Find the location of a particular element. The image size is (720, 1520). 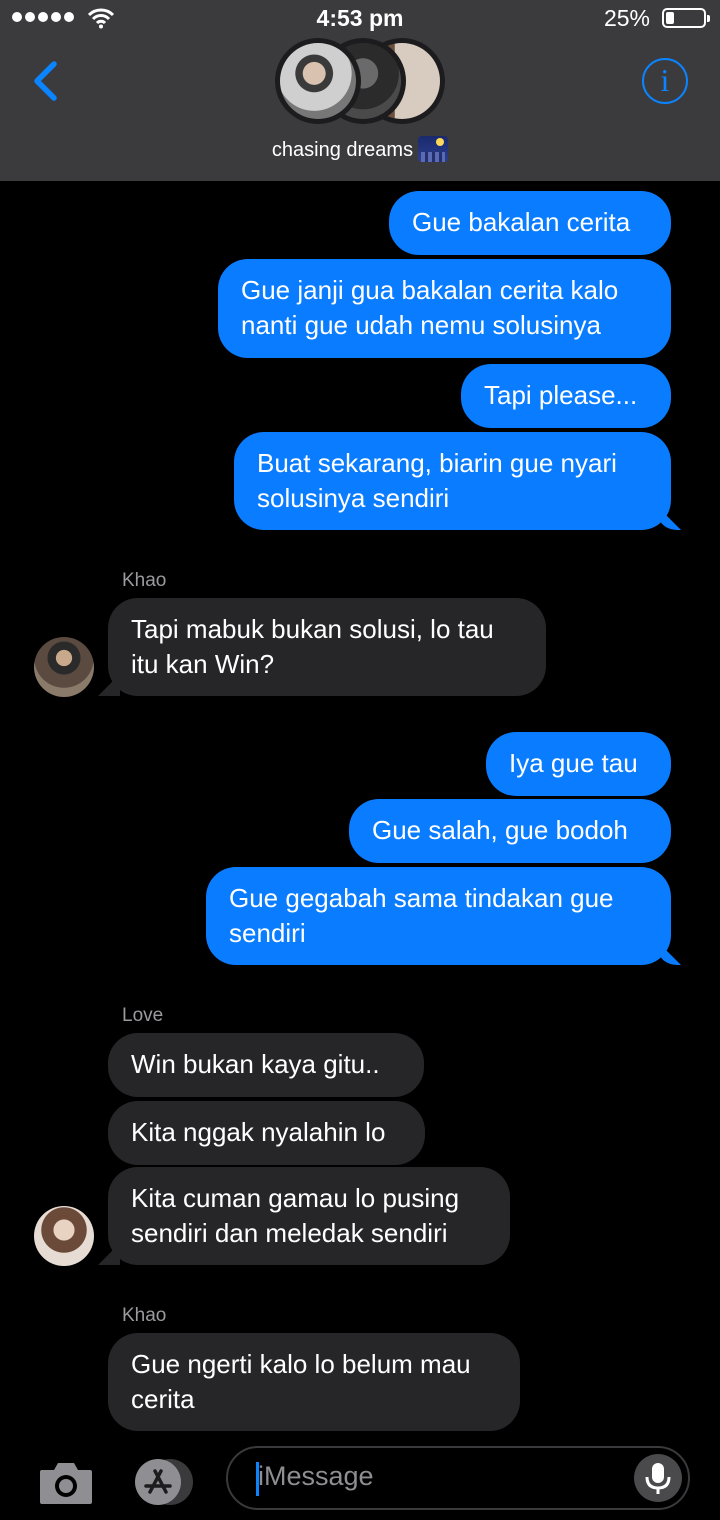

incoming-message: Kita nggak nyalahin lo is located at coordinates (266, 1133).